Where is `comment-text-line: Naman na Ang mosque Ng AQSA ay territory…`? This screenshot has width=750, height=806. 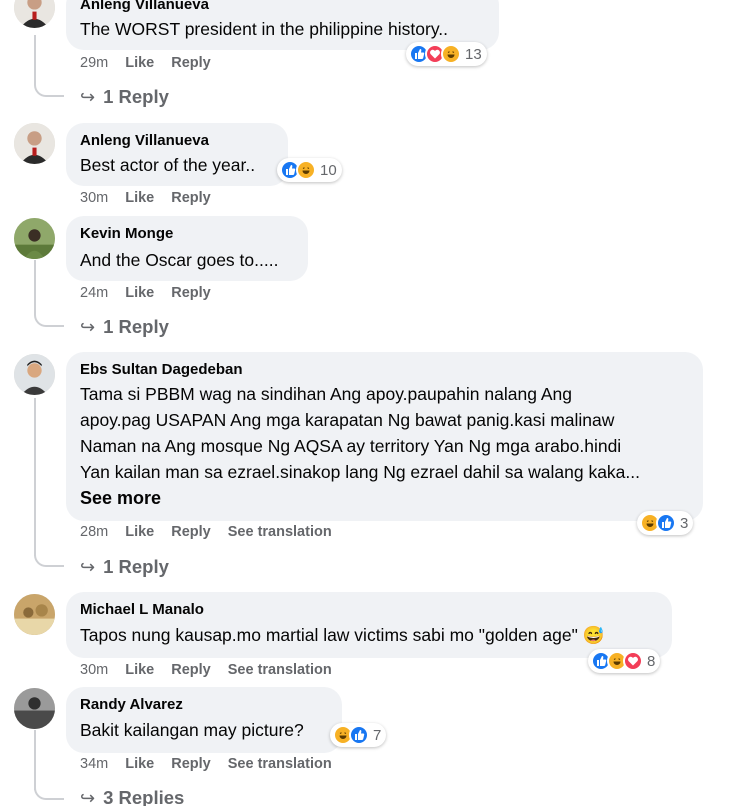 comment-text-line: Naman na Ang mosque Ng AQSA ay territory… is located at coordinates (351, 446).